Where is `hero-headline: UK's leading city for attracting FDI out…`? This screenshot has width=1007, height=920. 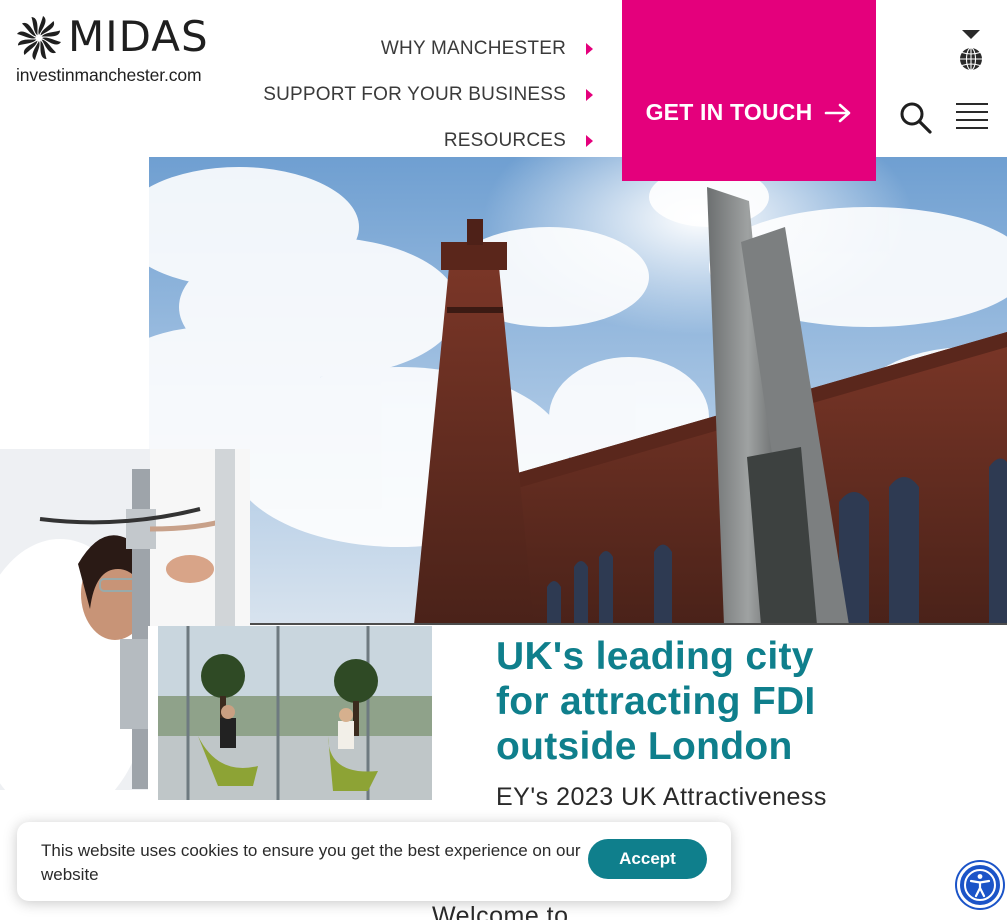
hero-headline: UK's leading city for attracting FDI out… is located at coordinates (656, 701).